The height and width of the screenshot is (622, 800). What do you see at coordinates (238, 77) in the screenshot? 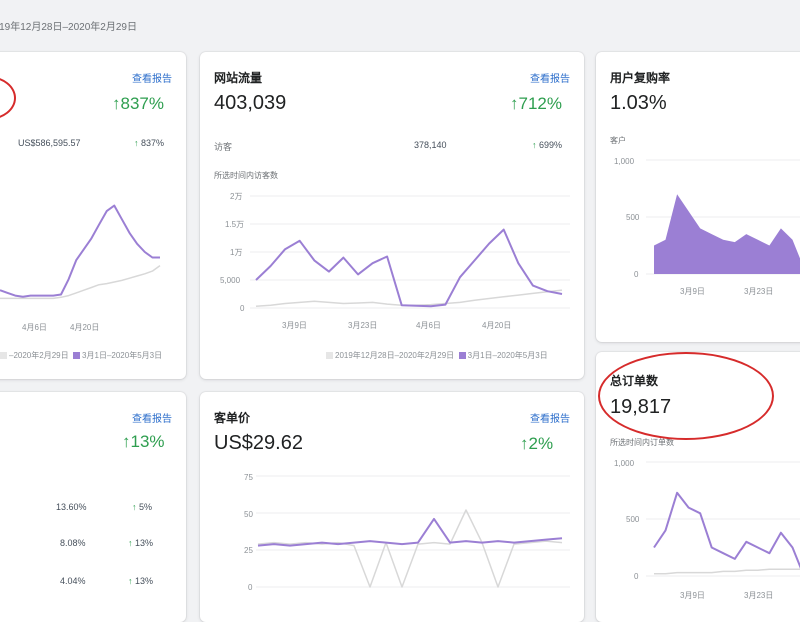
I see `traffic-title: 网站流量` at bounding box center [238, 77].